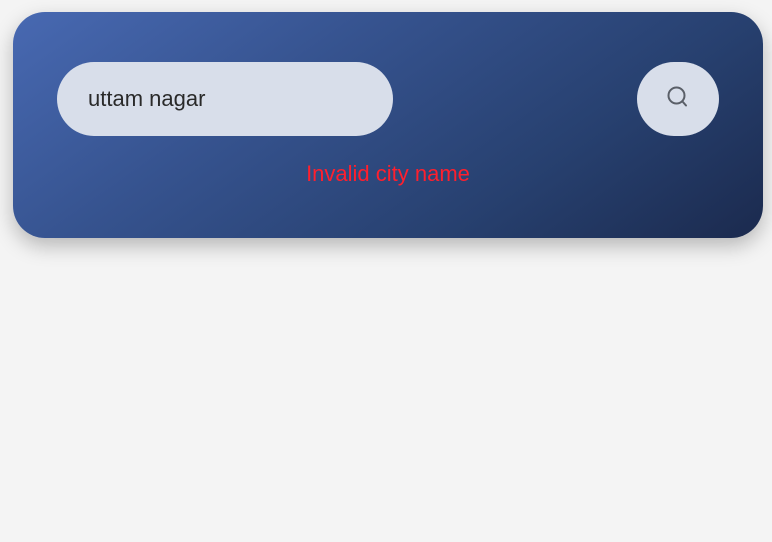 This screenshot has width=772, height=542. What do you see at coordinates (388, 173) in the screenshot?
I see `error-message: Invalid city name` at bounding box center [388, 173].